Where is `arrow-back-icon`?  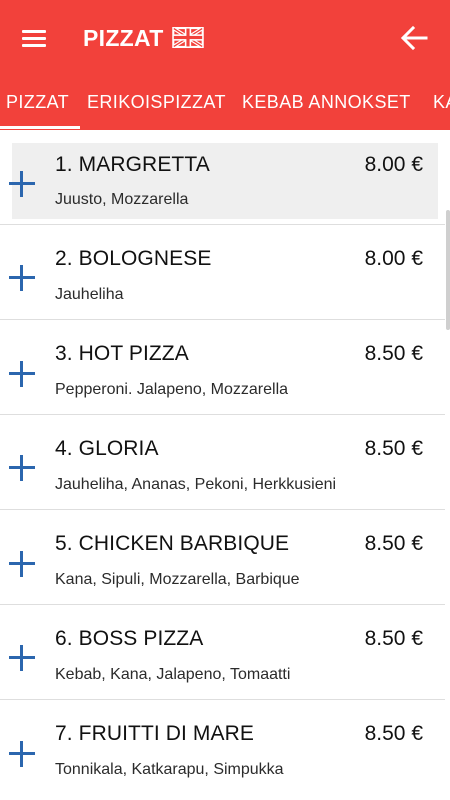
arrow-back-icon is located at coordinates (414, 38).